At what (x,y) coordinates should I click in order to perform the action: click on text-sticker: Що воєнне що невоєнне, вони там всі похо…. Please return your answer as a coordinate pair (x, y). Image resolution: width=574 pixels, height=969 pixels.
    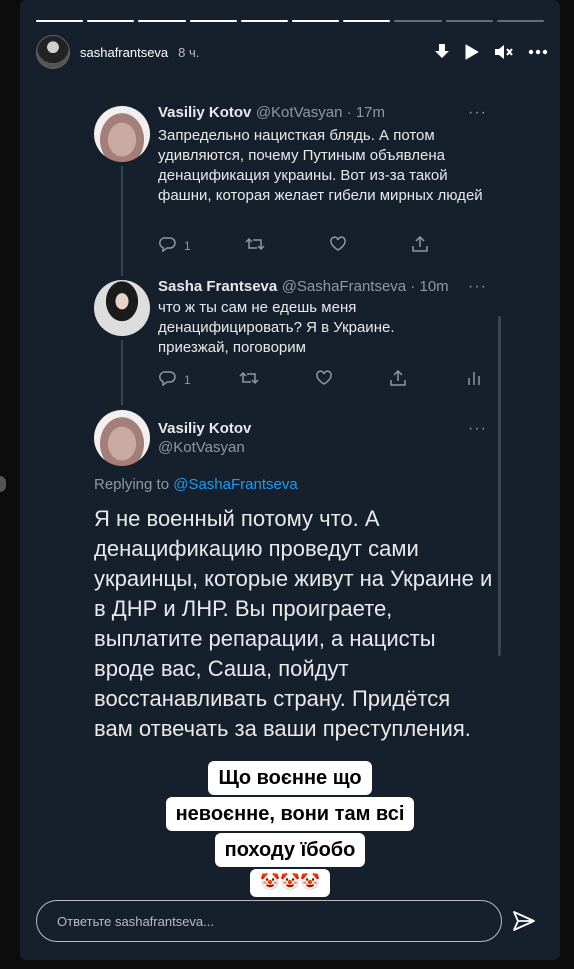
    Looking at the image, I should click on (290, 829).